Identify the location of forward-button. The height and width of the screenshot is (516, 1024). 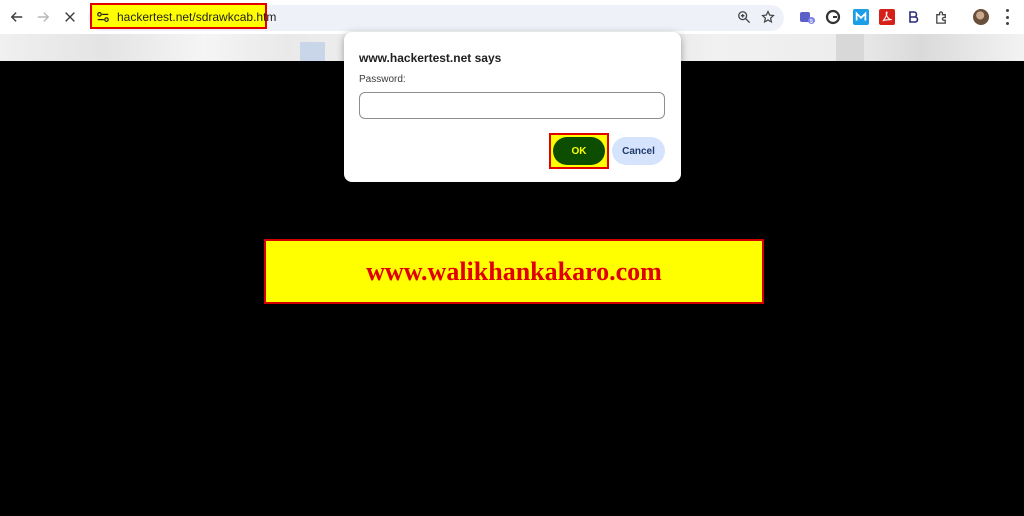
(43, 17).